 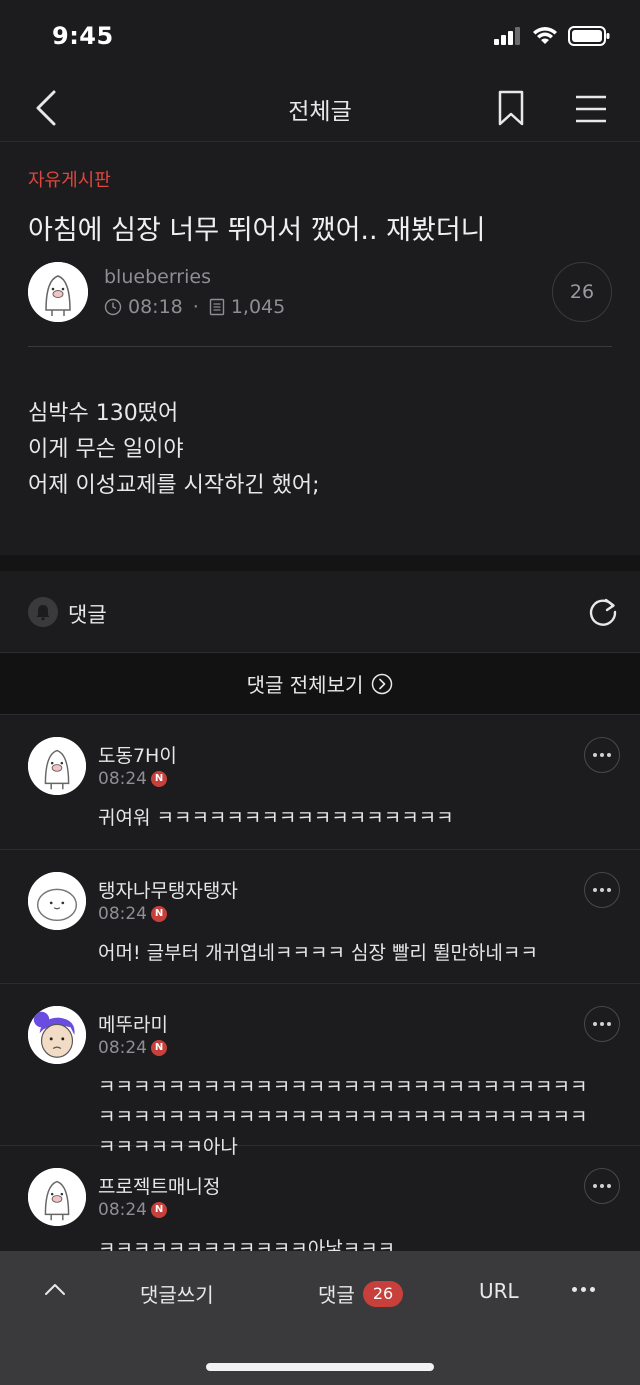 What do you see at coordinates (159, 1185) in the screenshot?
I see `commenter-name: 프로젝트매니정` at bounding box center [159, 1185].